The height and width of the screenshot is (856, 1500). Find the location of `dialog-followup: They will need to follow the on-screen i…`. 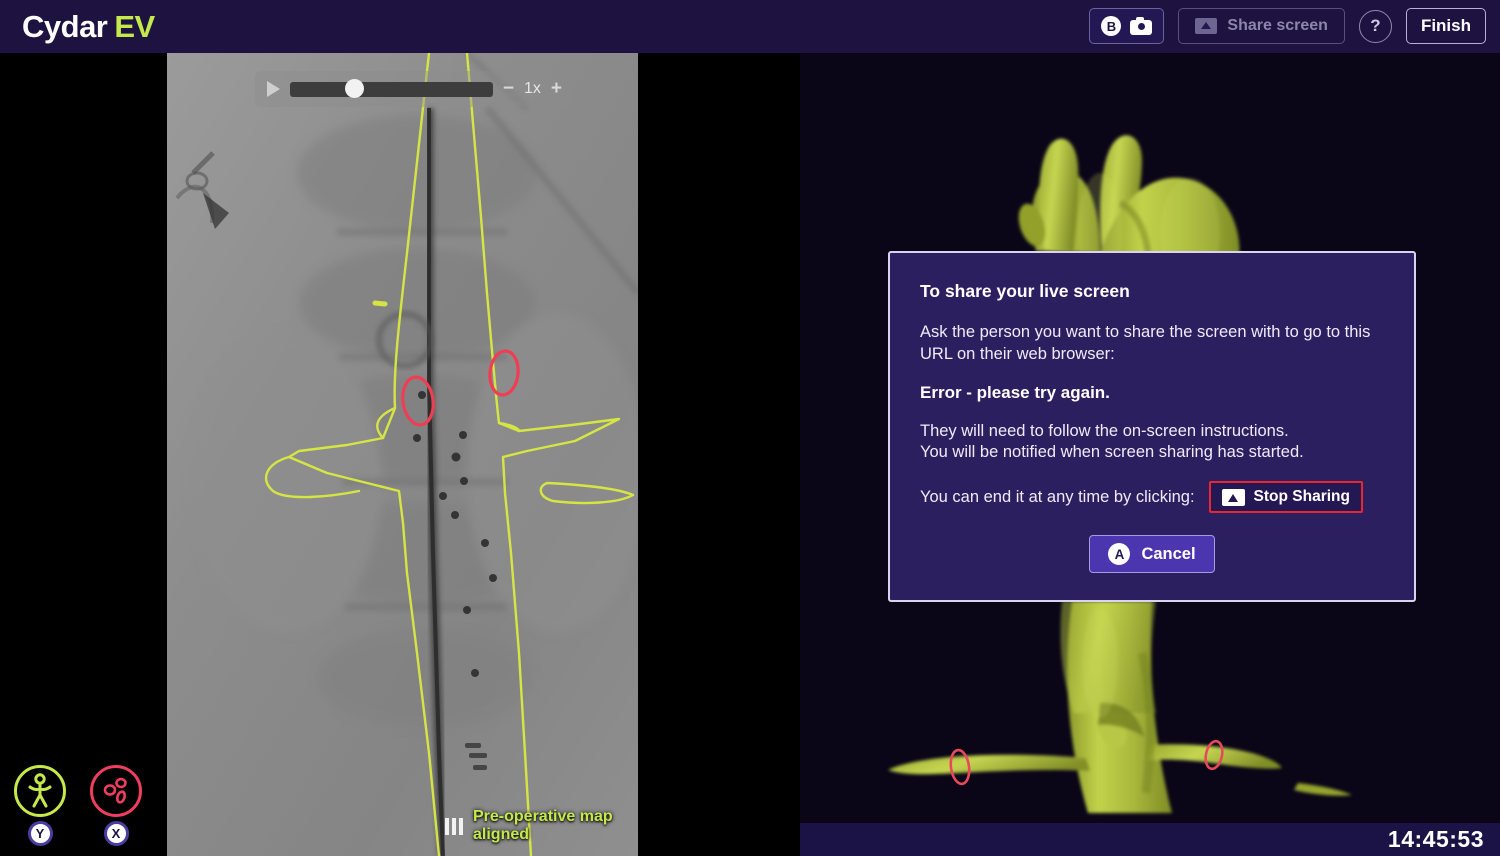

dialog-followup: They will need to follow the on-screen i… is located at coordinates (1152, 443).